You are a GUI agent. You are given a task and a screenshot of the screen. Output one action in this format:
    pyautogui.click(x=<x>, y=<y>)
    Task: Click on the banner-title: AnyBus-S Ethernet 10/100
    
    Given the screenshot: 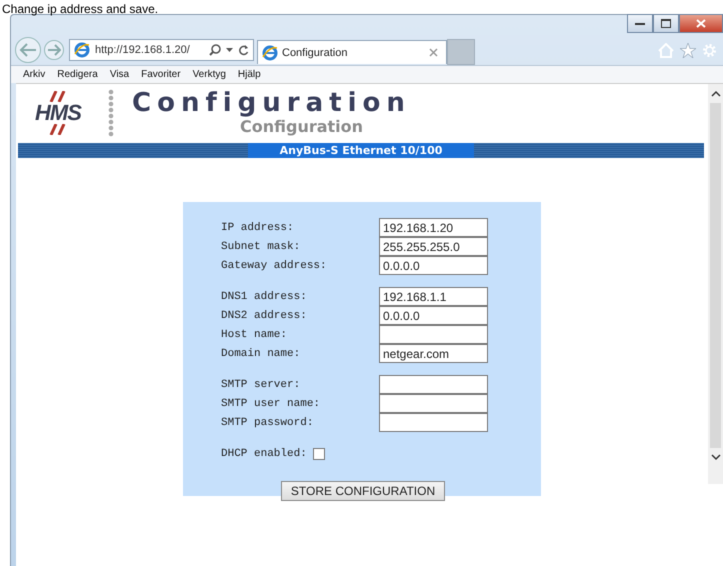 What is the action you would take?
    pyautogui.click(x=361, y=150)
    